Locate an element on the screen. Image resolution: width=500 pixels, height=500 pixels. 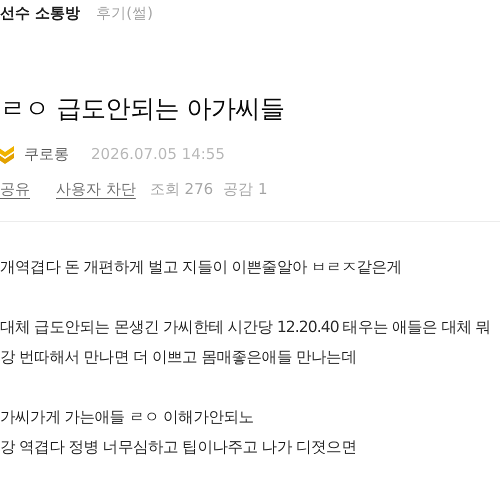
post-date: 2026.07.05 14:55 is located at coordinates (158, 154).